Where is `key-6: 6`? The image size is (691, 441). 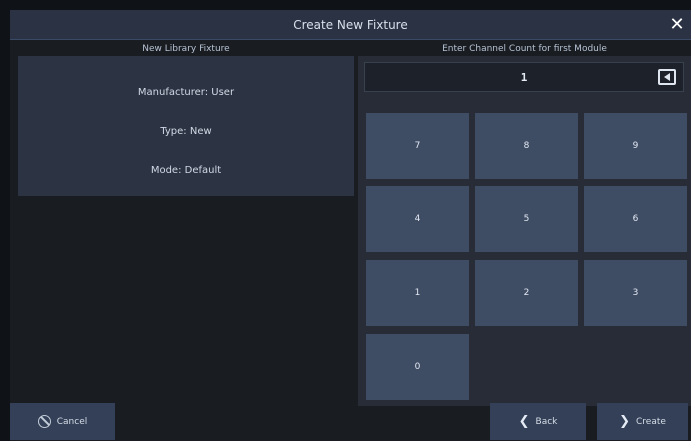 key-6: 6 is located at coordinates (635, 219).